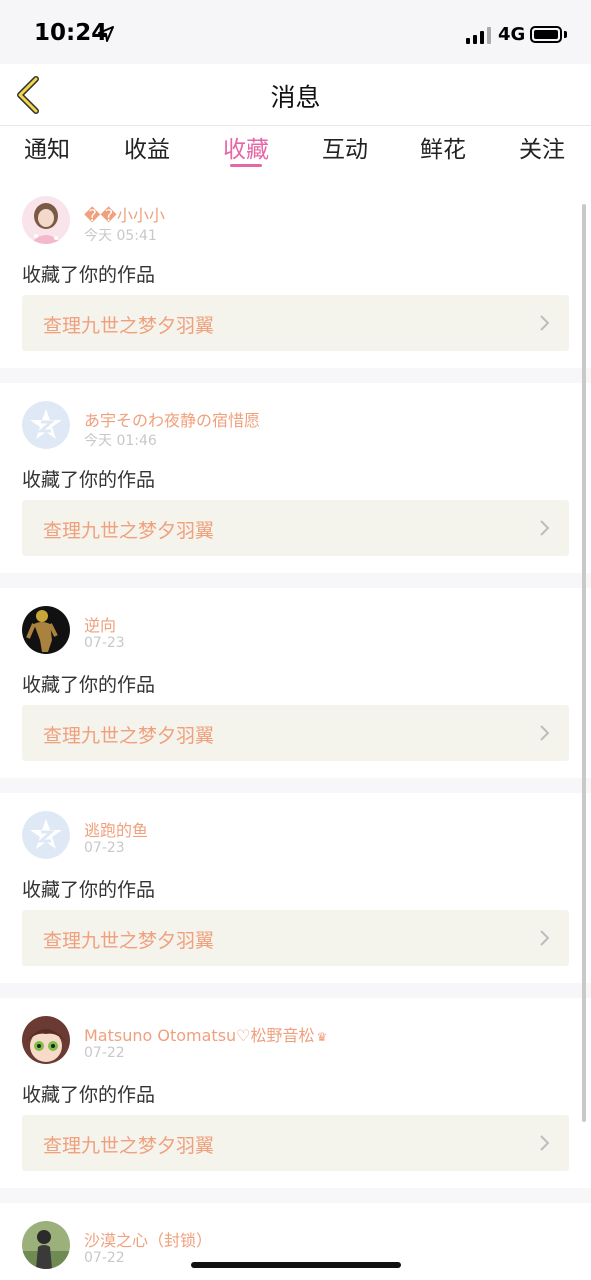  I want to click on scrollbar, so click(584, 663).